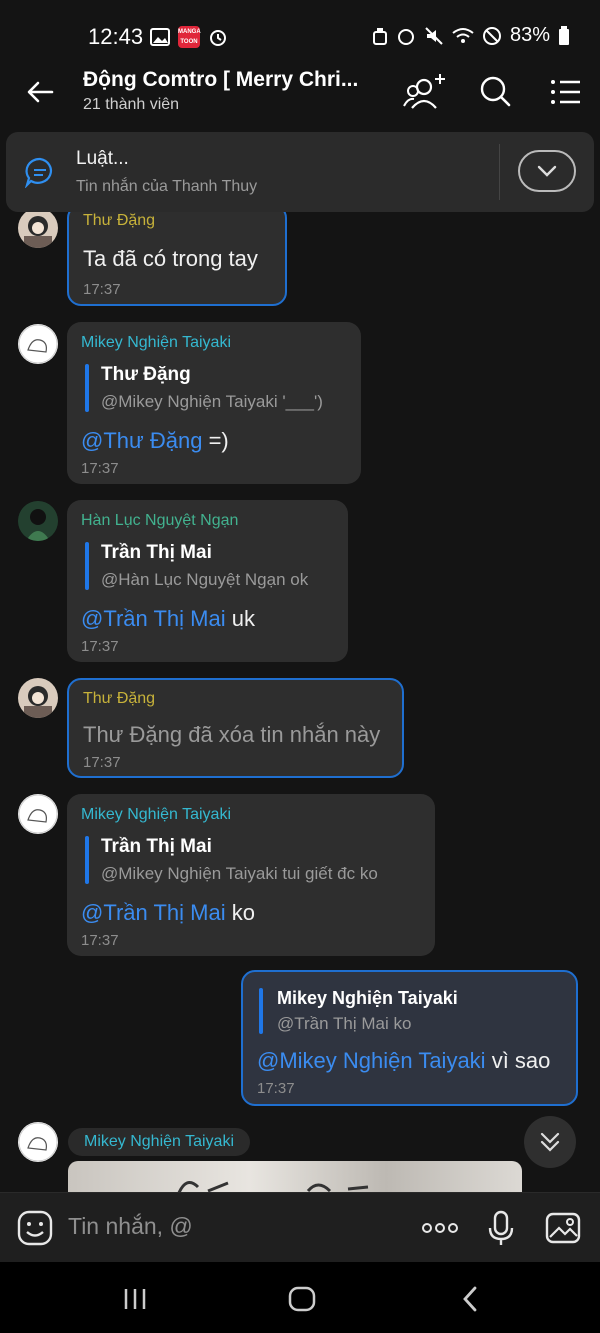  Describe the element at coordinates (371, 1060) in the screenshot. I see `mention-link: @Mikey Nghiện Taiyaki` at that location.